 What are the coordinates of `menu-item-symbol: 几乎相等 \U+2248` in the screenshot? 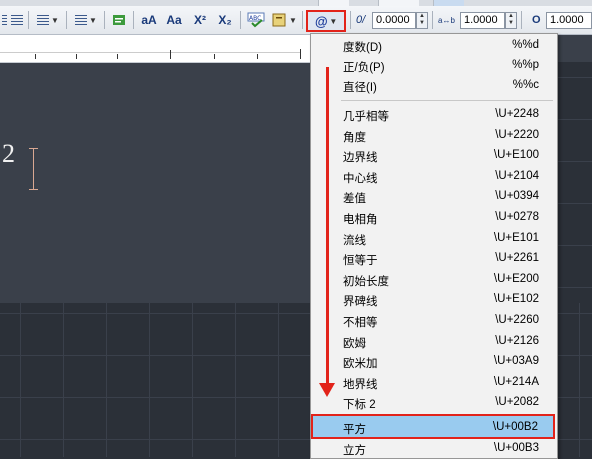 It's located at (433, 115).